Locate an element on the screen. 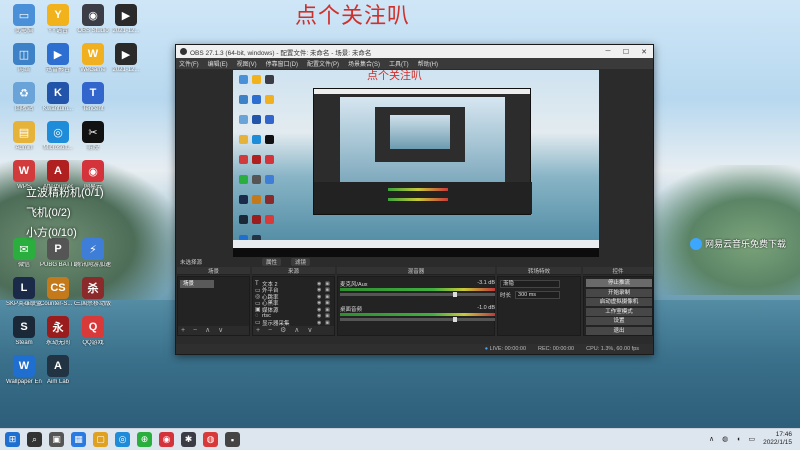 The image size is (800, 450). desktop-icon: 永永劫无间 is located at coordinates (58, 331).